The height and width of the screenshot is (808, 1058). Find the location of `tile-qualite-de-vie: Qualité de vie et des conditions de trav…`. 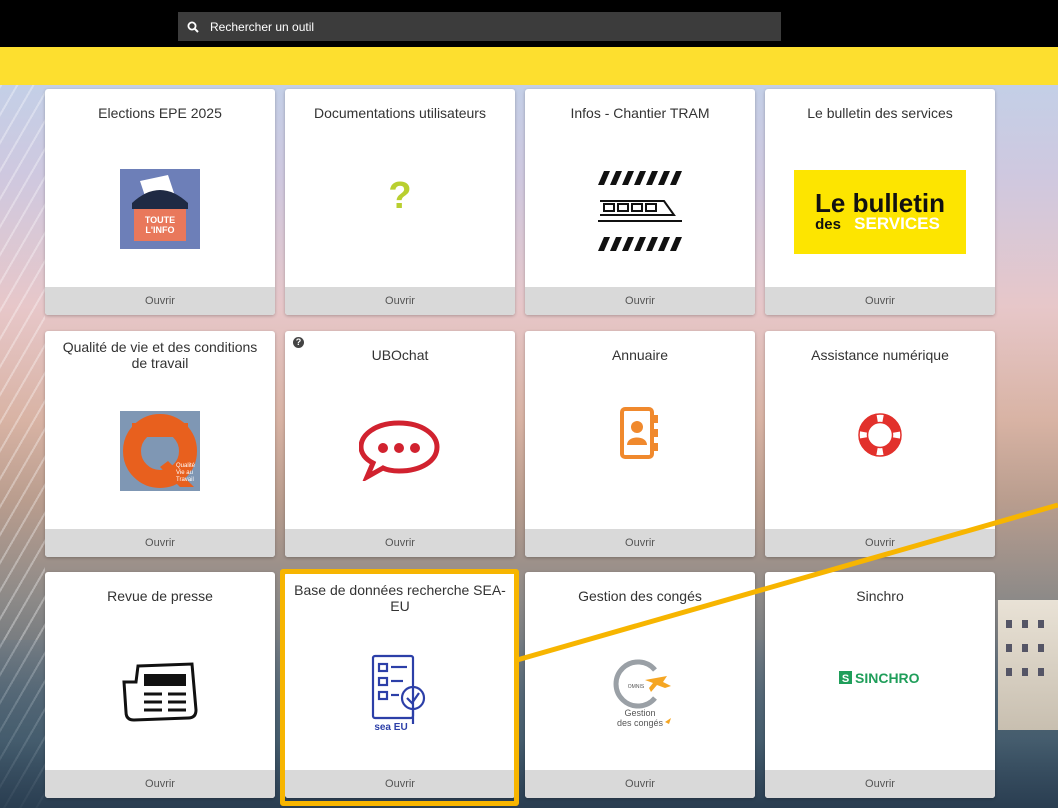

tile-qualite-de-vie: Qualité de vie et des conditions de trav… is located at coordinates (160, 444).